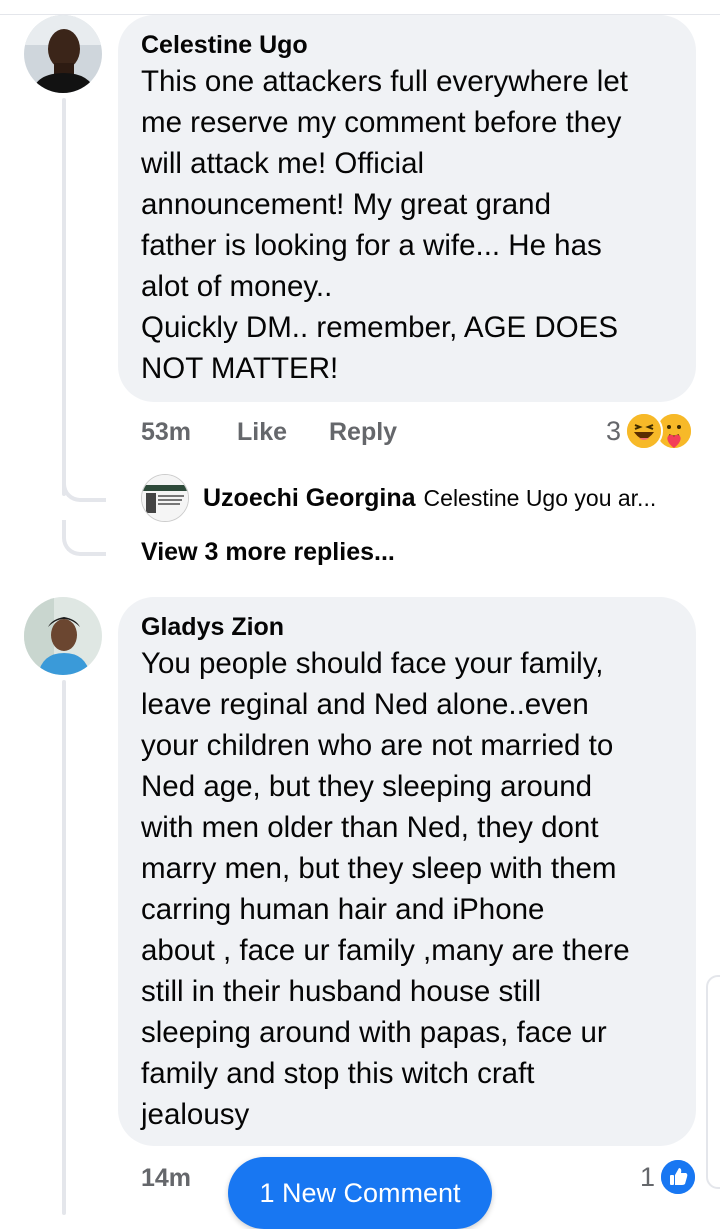 This screenshot has width=720, height=1229. Describe the element at coordinates (63, 54) in the screenshot. I see `avatar-celestine` at that location.